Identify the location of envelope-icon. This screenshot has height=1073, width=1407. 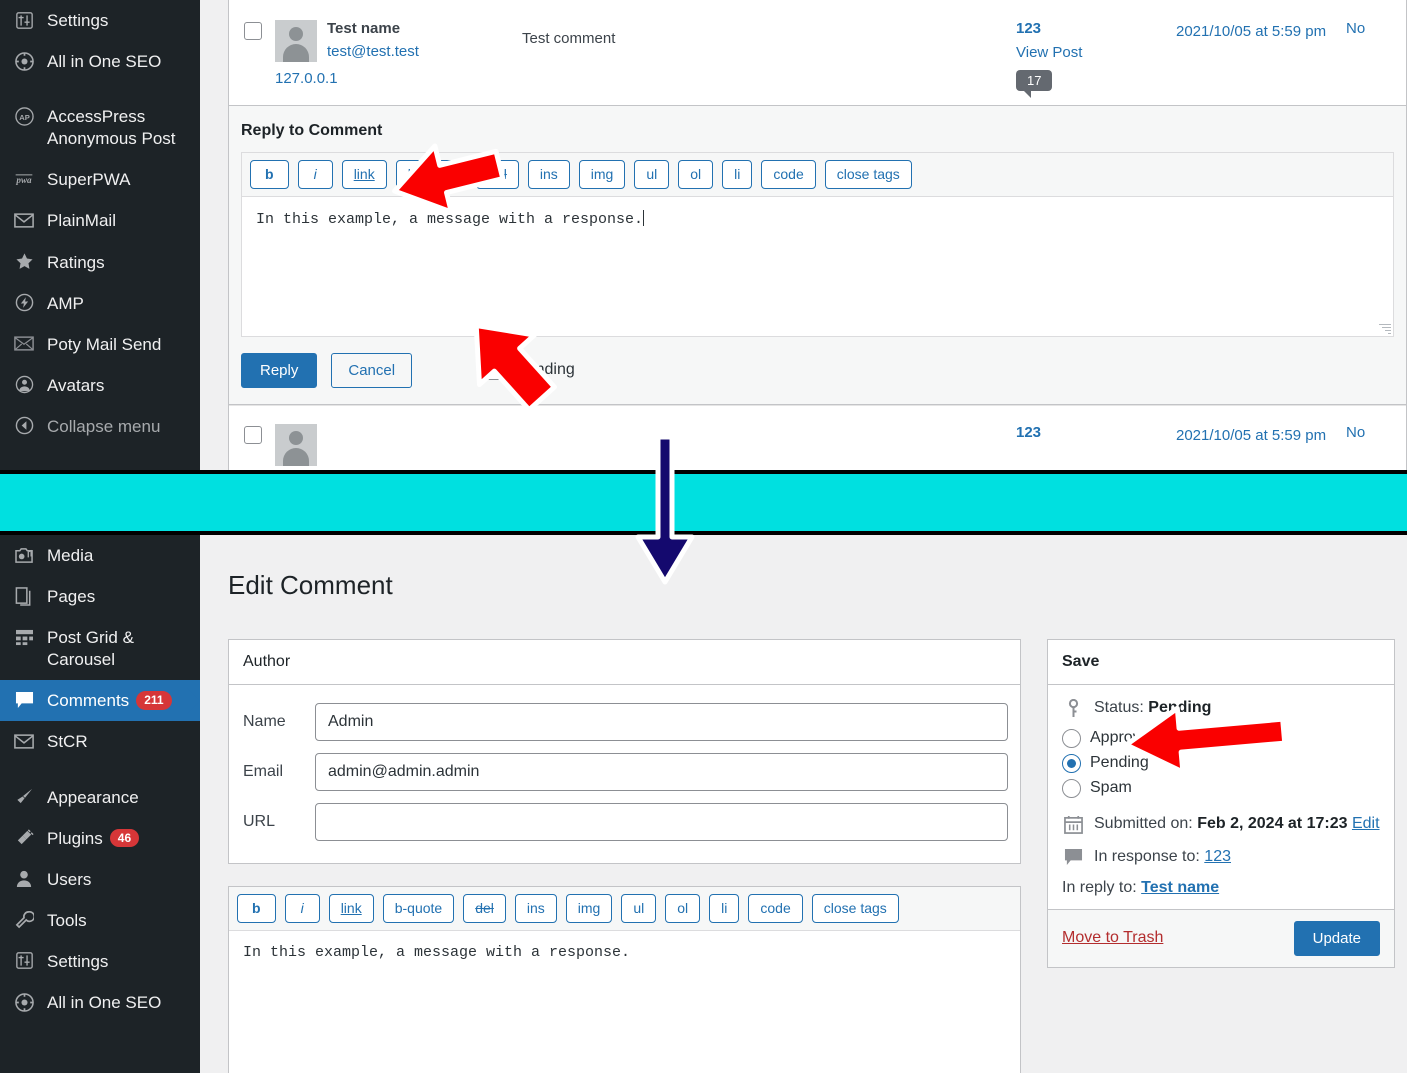
(24, 344).